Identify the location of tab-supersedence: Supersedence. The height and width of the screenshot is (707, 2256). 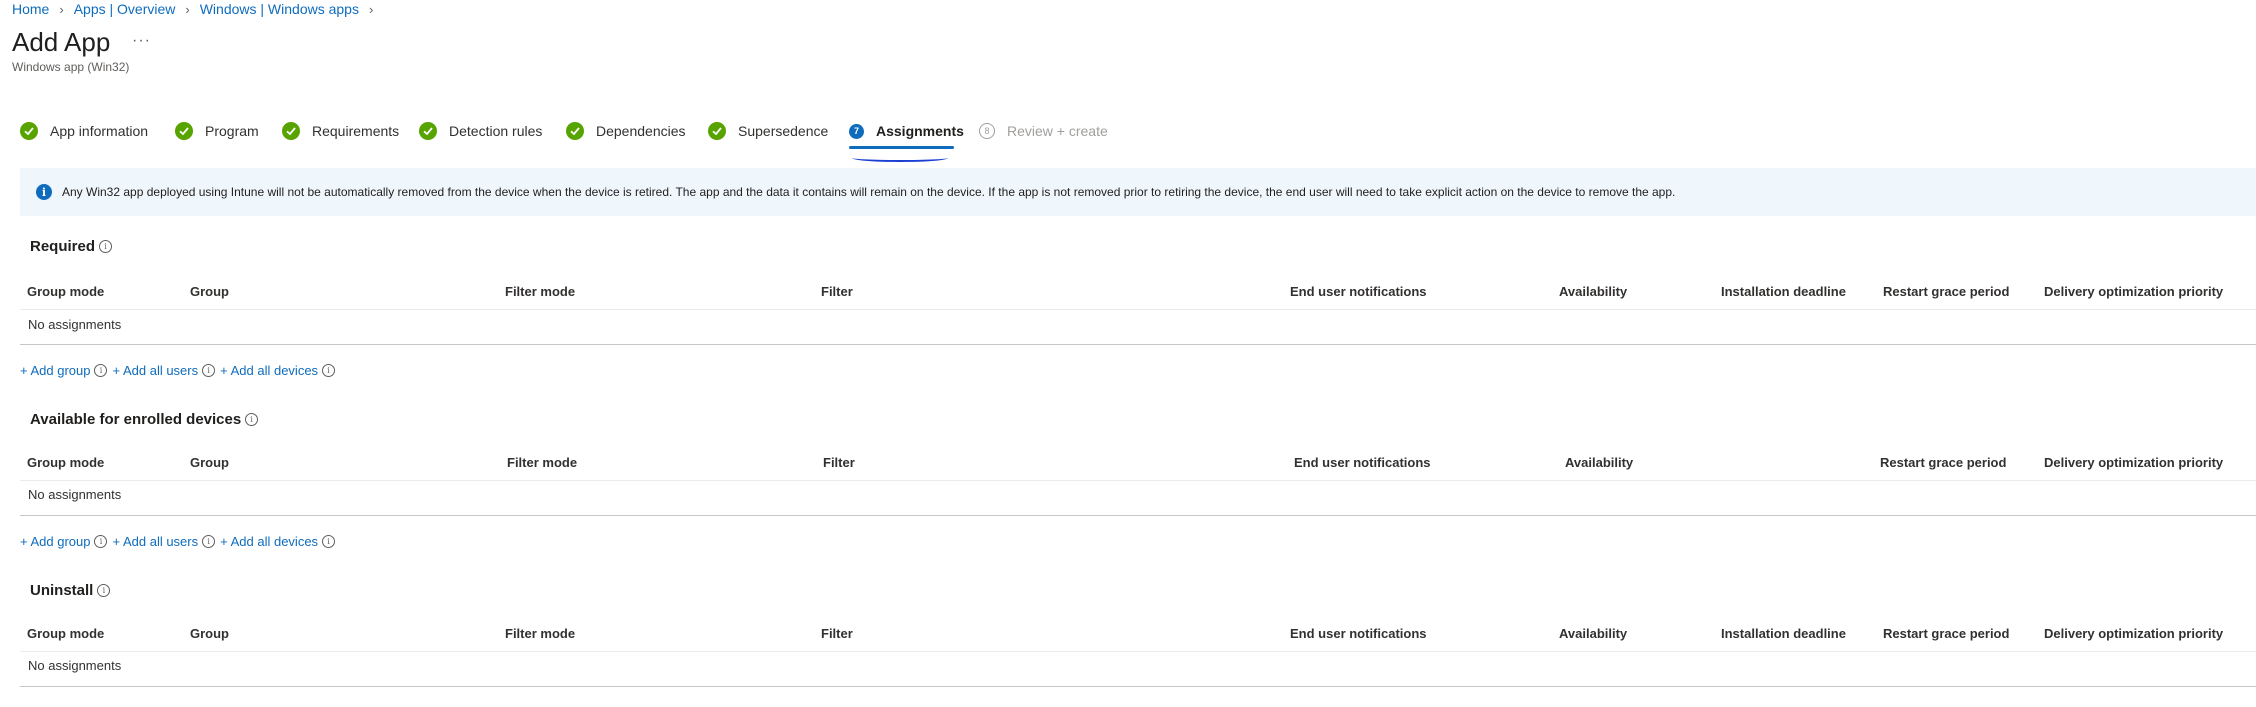
(768, 131).